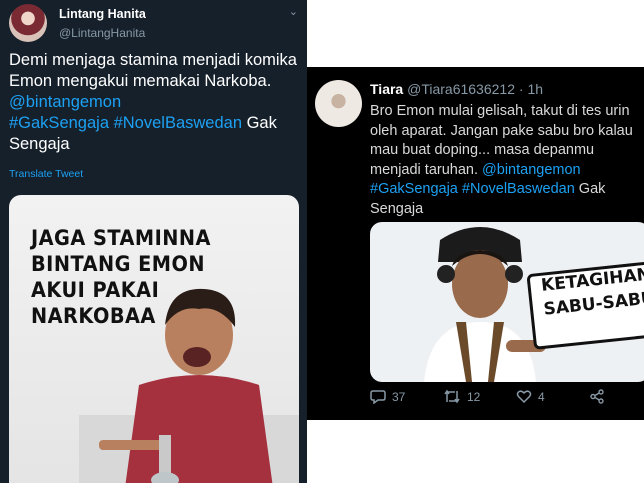  I want to click on tweet-actions: 37 12 4, so click(505, 399).